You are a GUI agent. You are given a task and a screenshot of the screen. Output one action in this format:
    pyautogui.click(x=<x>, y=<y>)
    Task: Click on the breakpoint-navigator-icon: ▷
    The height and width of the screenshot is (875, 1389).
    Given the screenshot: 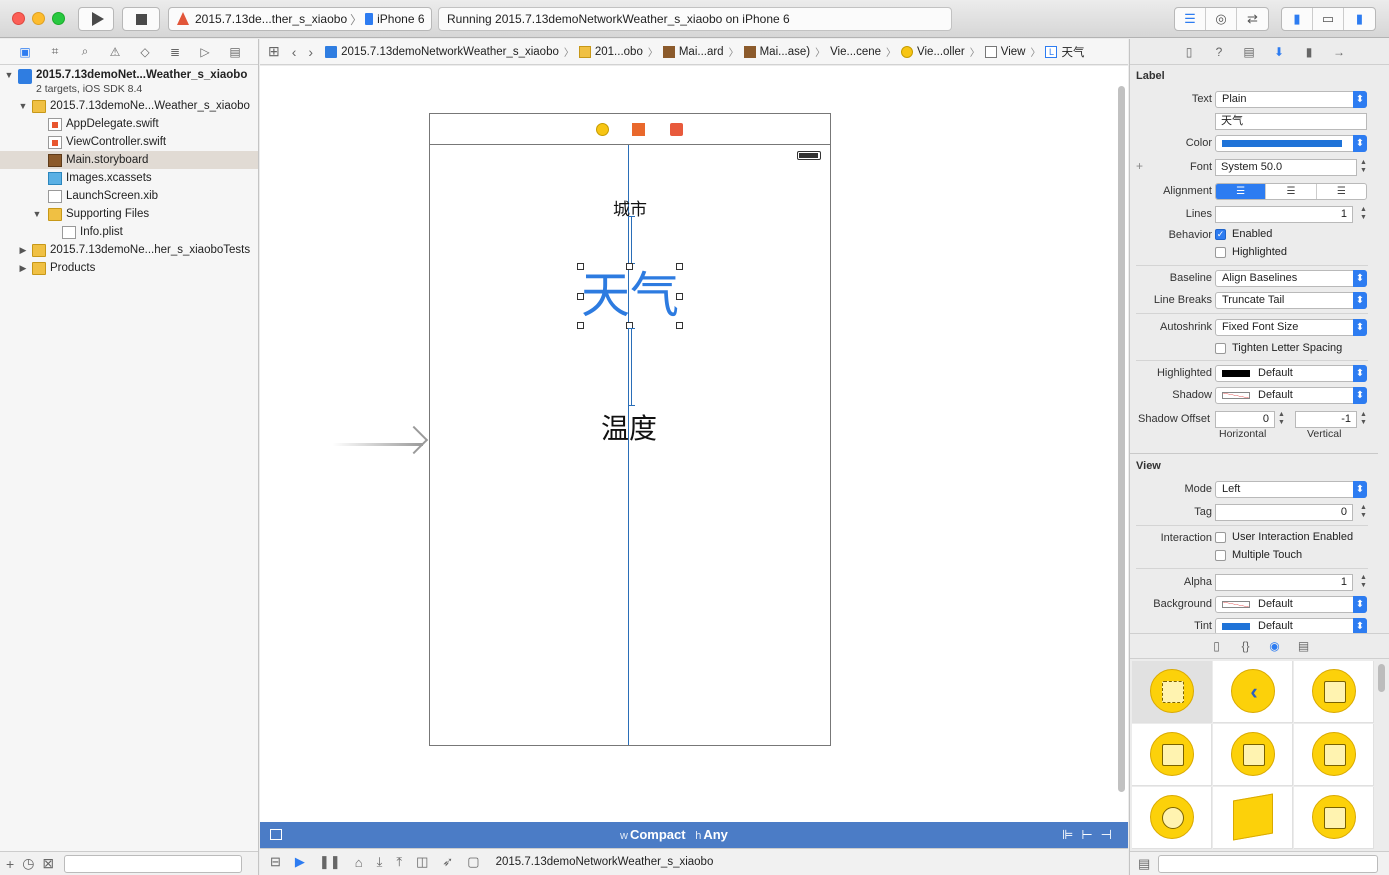 What is the action you would take?
    pyautogui.click(x=205, y=52)
    